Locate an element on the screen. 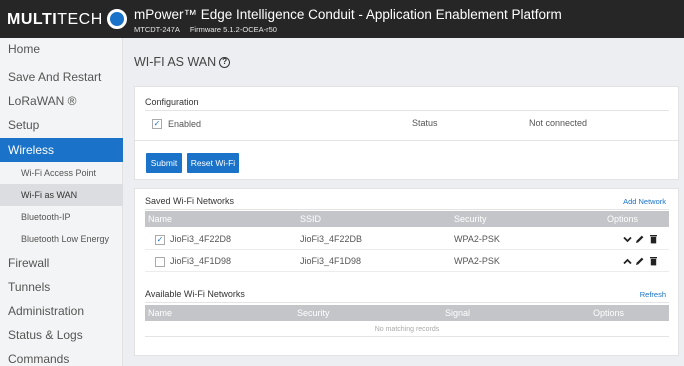 This screenshot has height=366, width=684. saved-networks-label: Saved Wi-Fi Networks is located at coordinates (190, 201).